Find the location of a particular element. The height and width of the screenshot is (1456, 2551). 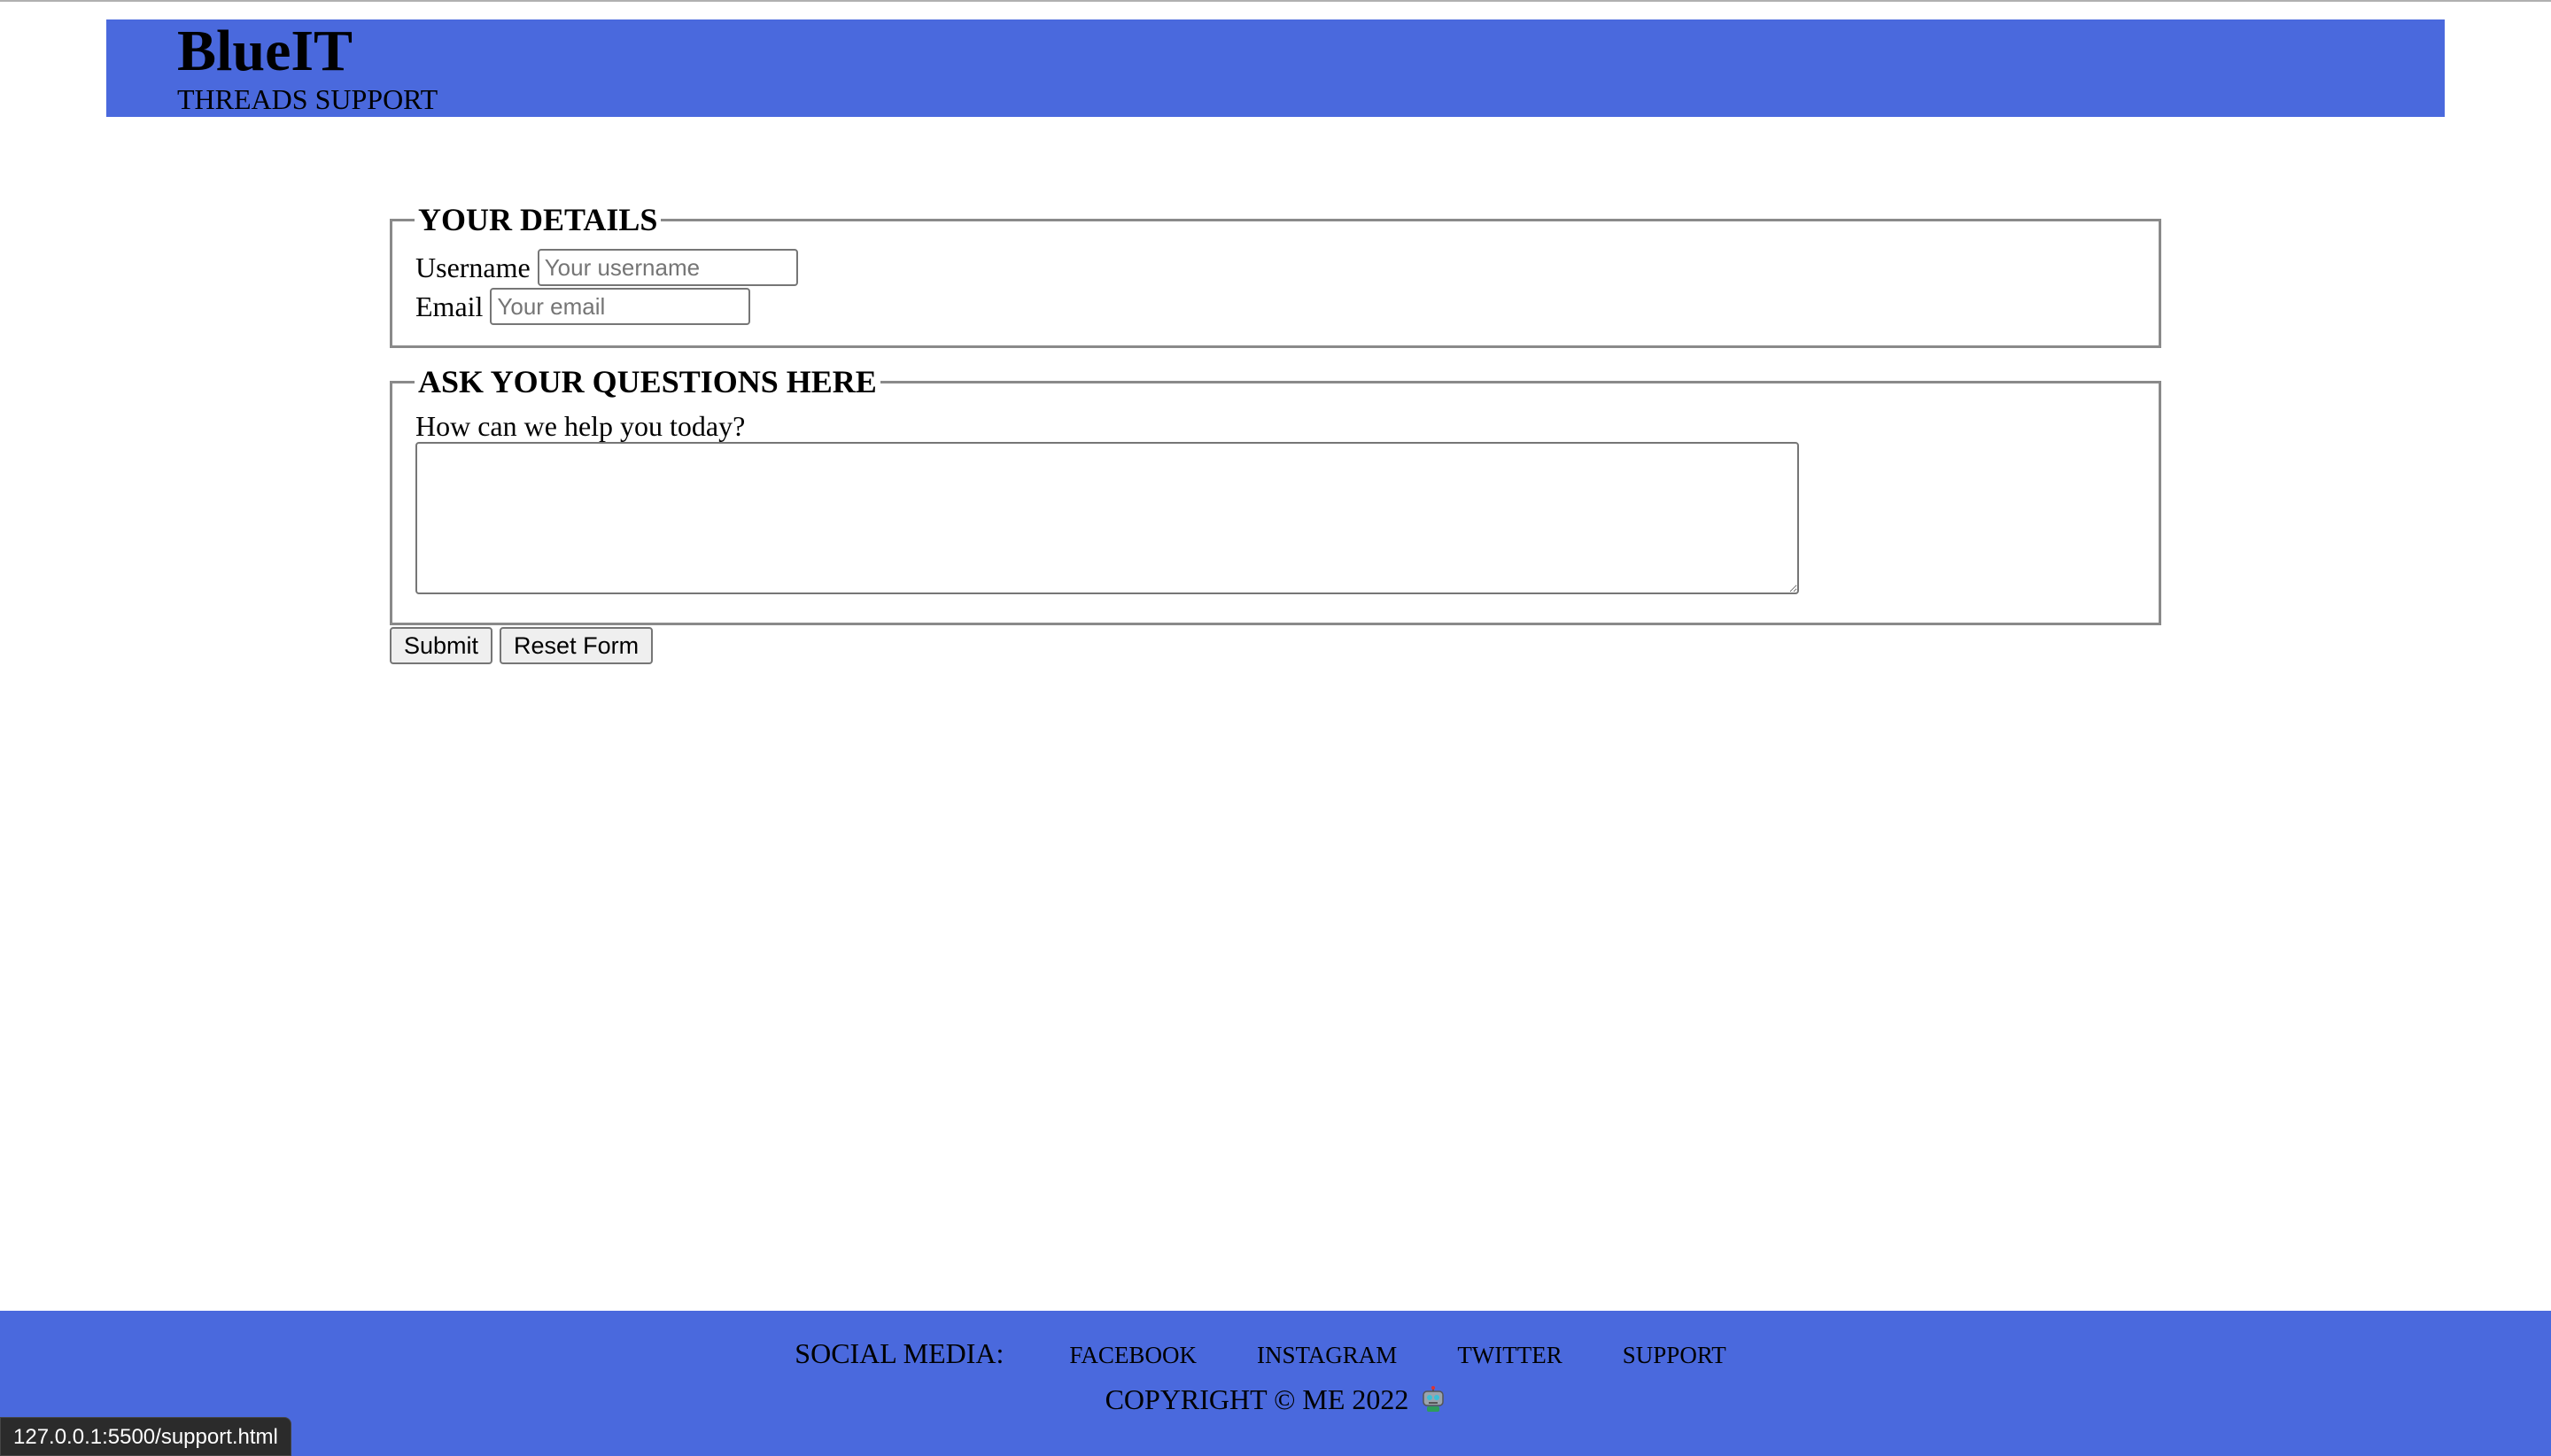

email-row: Email is located at coordinates (1275, 306).